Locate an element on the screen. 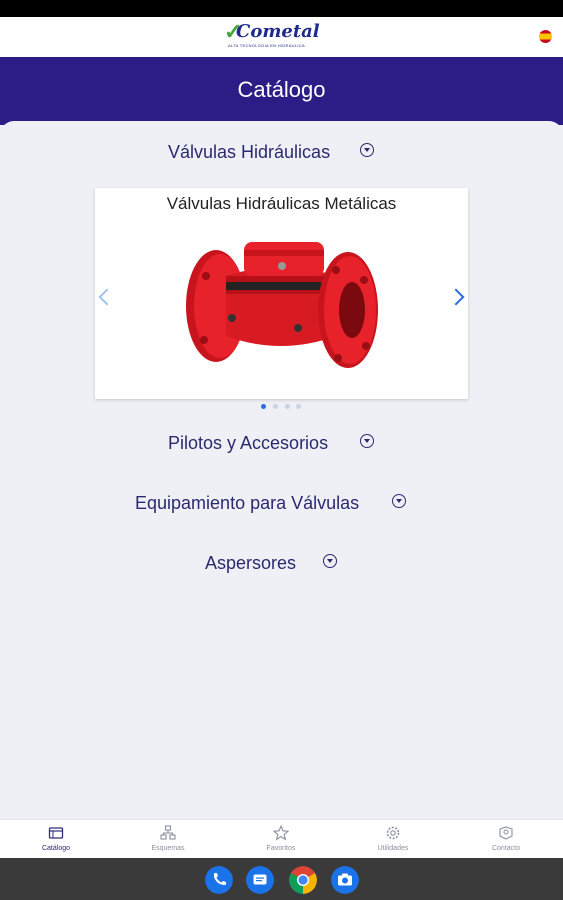 Image resolution: width=563 pixels, height=900 pixels. carousel-title: Válvulas Hidráulicas Metálicas is located at coordinates (281, 203).